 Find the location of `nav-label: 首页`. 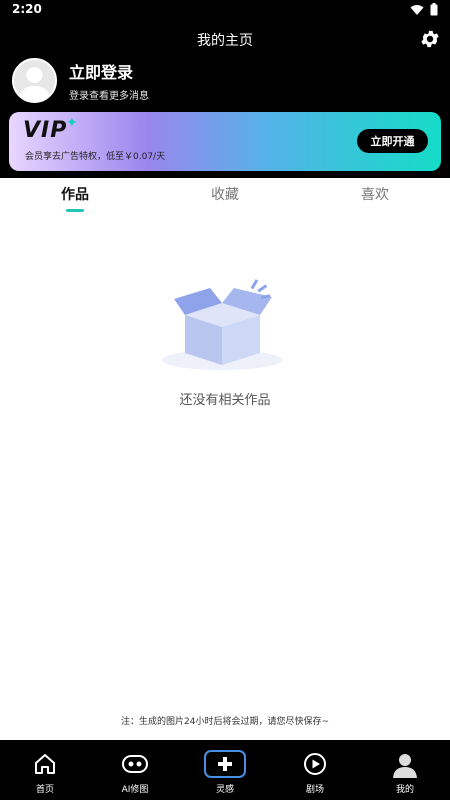

nav-label: 首页 is located at coordinates (44, 790).